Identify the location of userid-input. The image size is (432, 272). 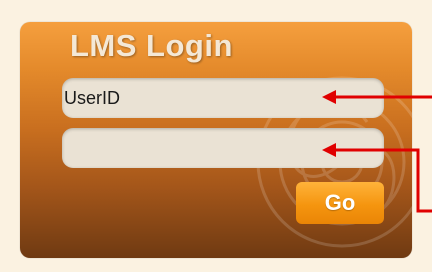
(223, 98).